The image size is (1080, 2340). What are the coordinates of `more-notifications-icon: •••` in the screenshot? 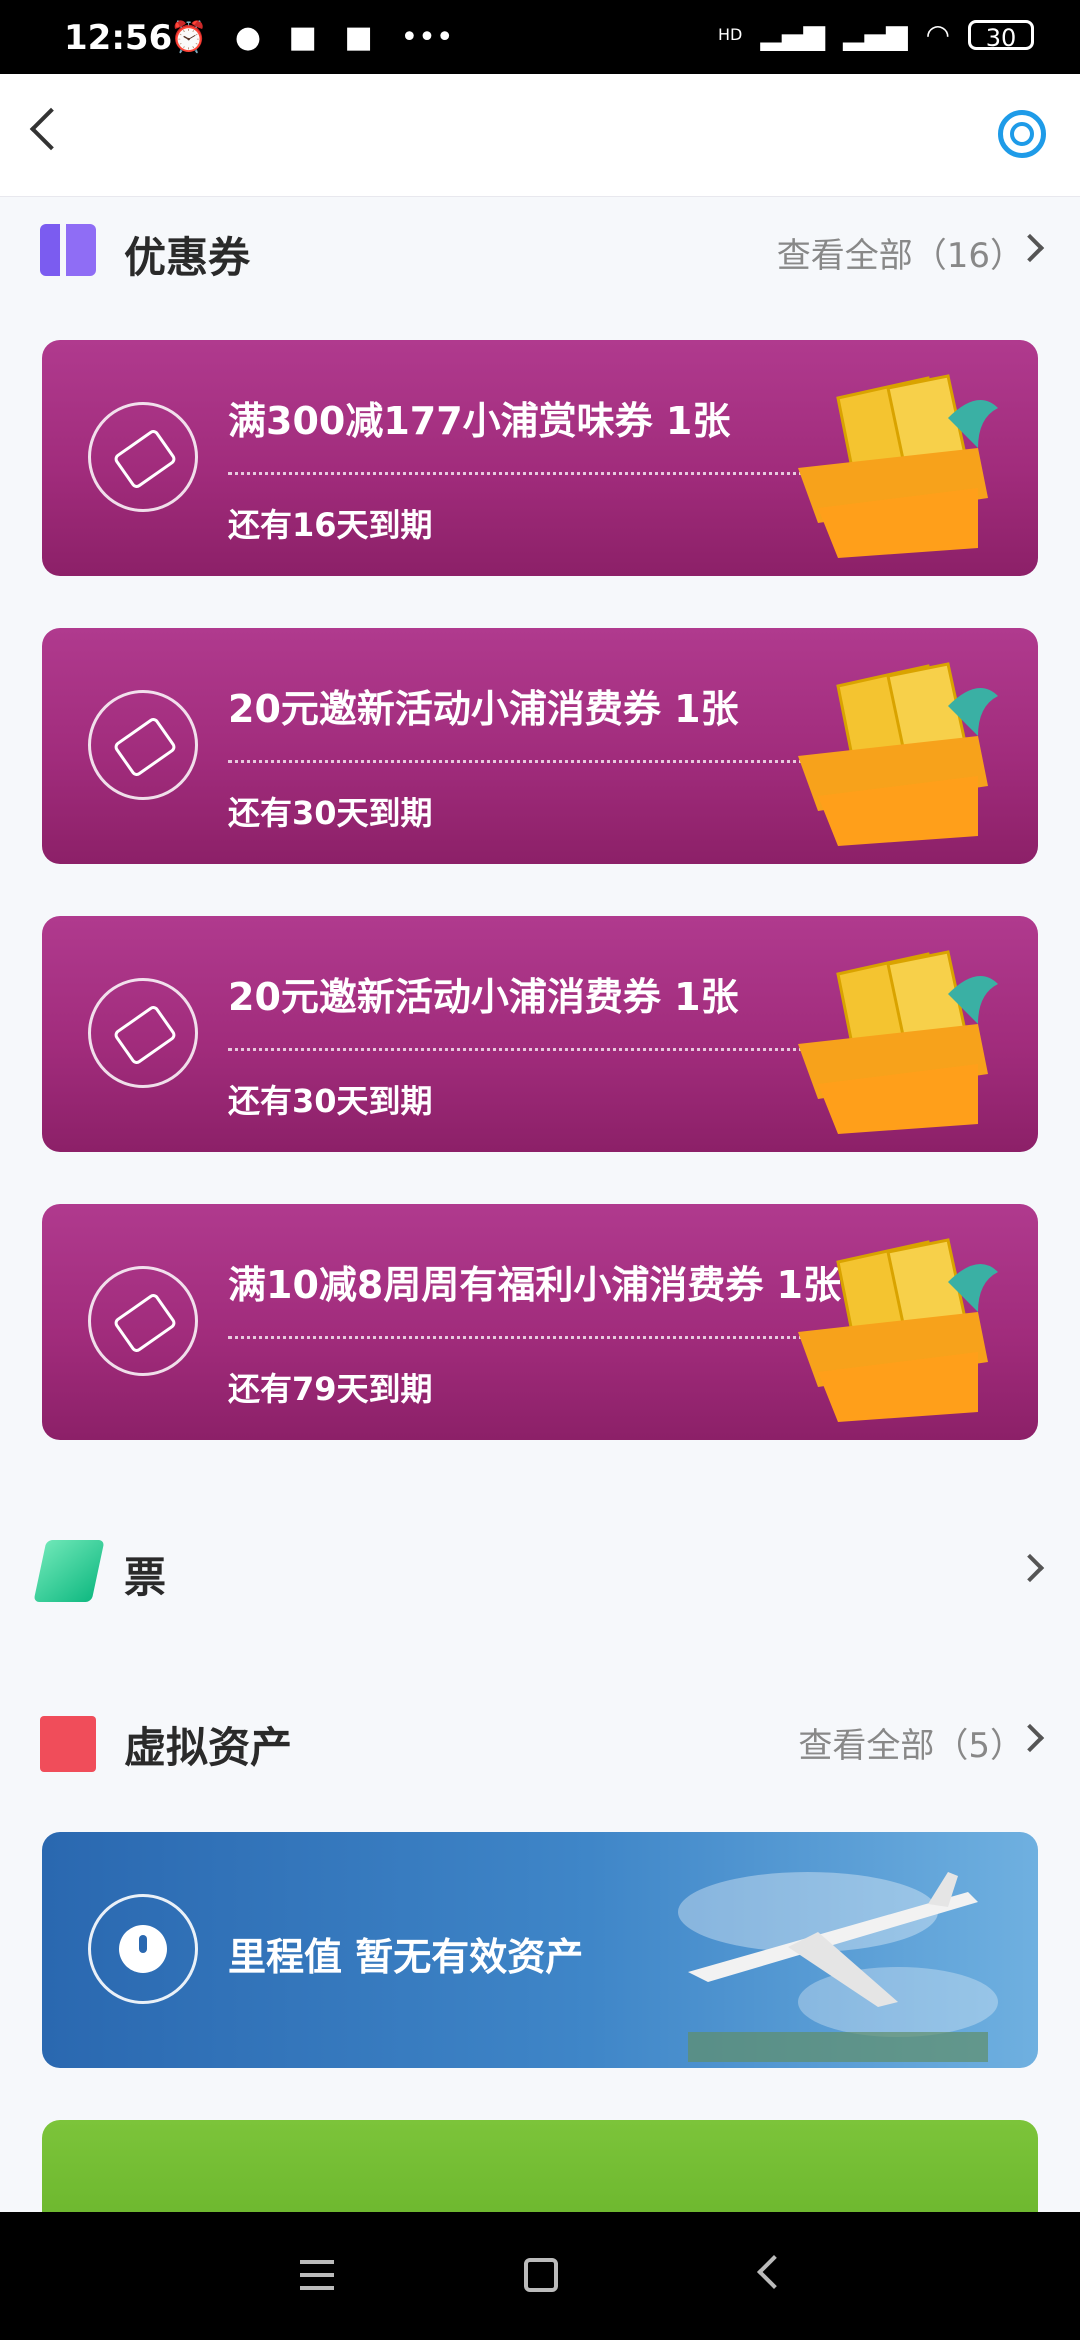 It's located at (427, 37).